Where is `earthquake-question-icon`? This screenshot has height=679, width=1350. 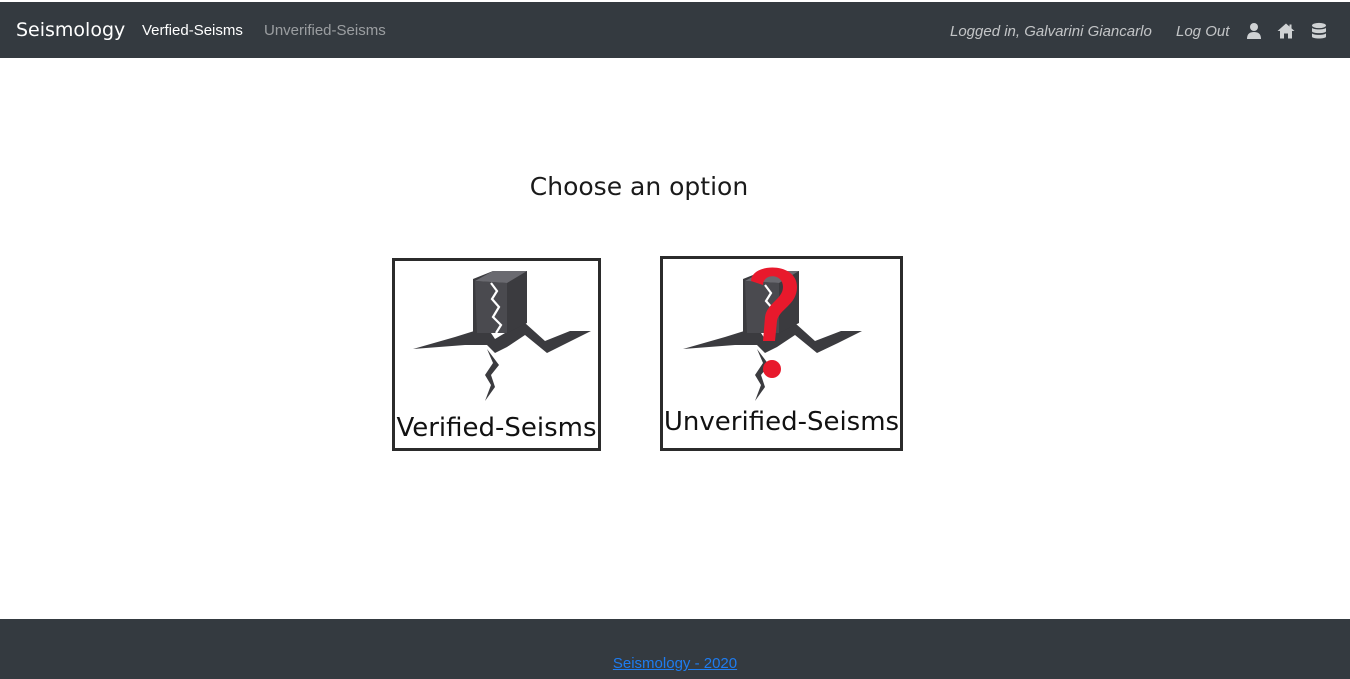
earthquake-question-icon is located at coordinates (772, 334).